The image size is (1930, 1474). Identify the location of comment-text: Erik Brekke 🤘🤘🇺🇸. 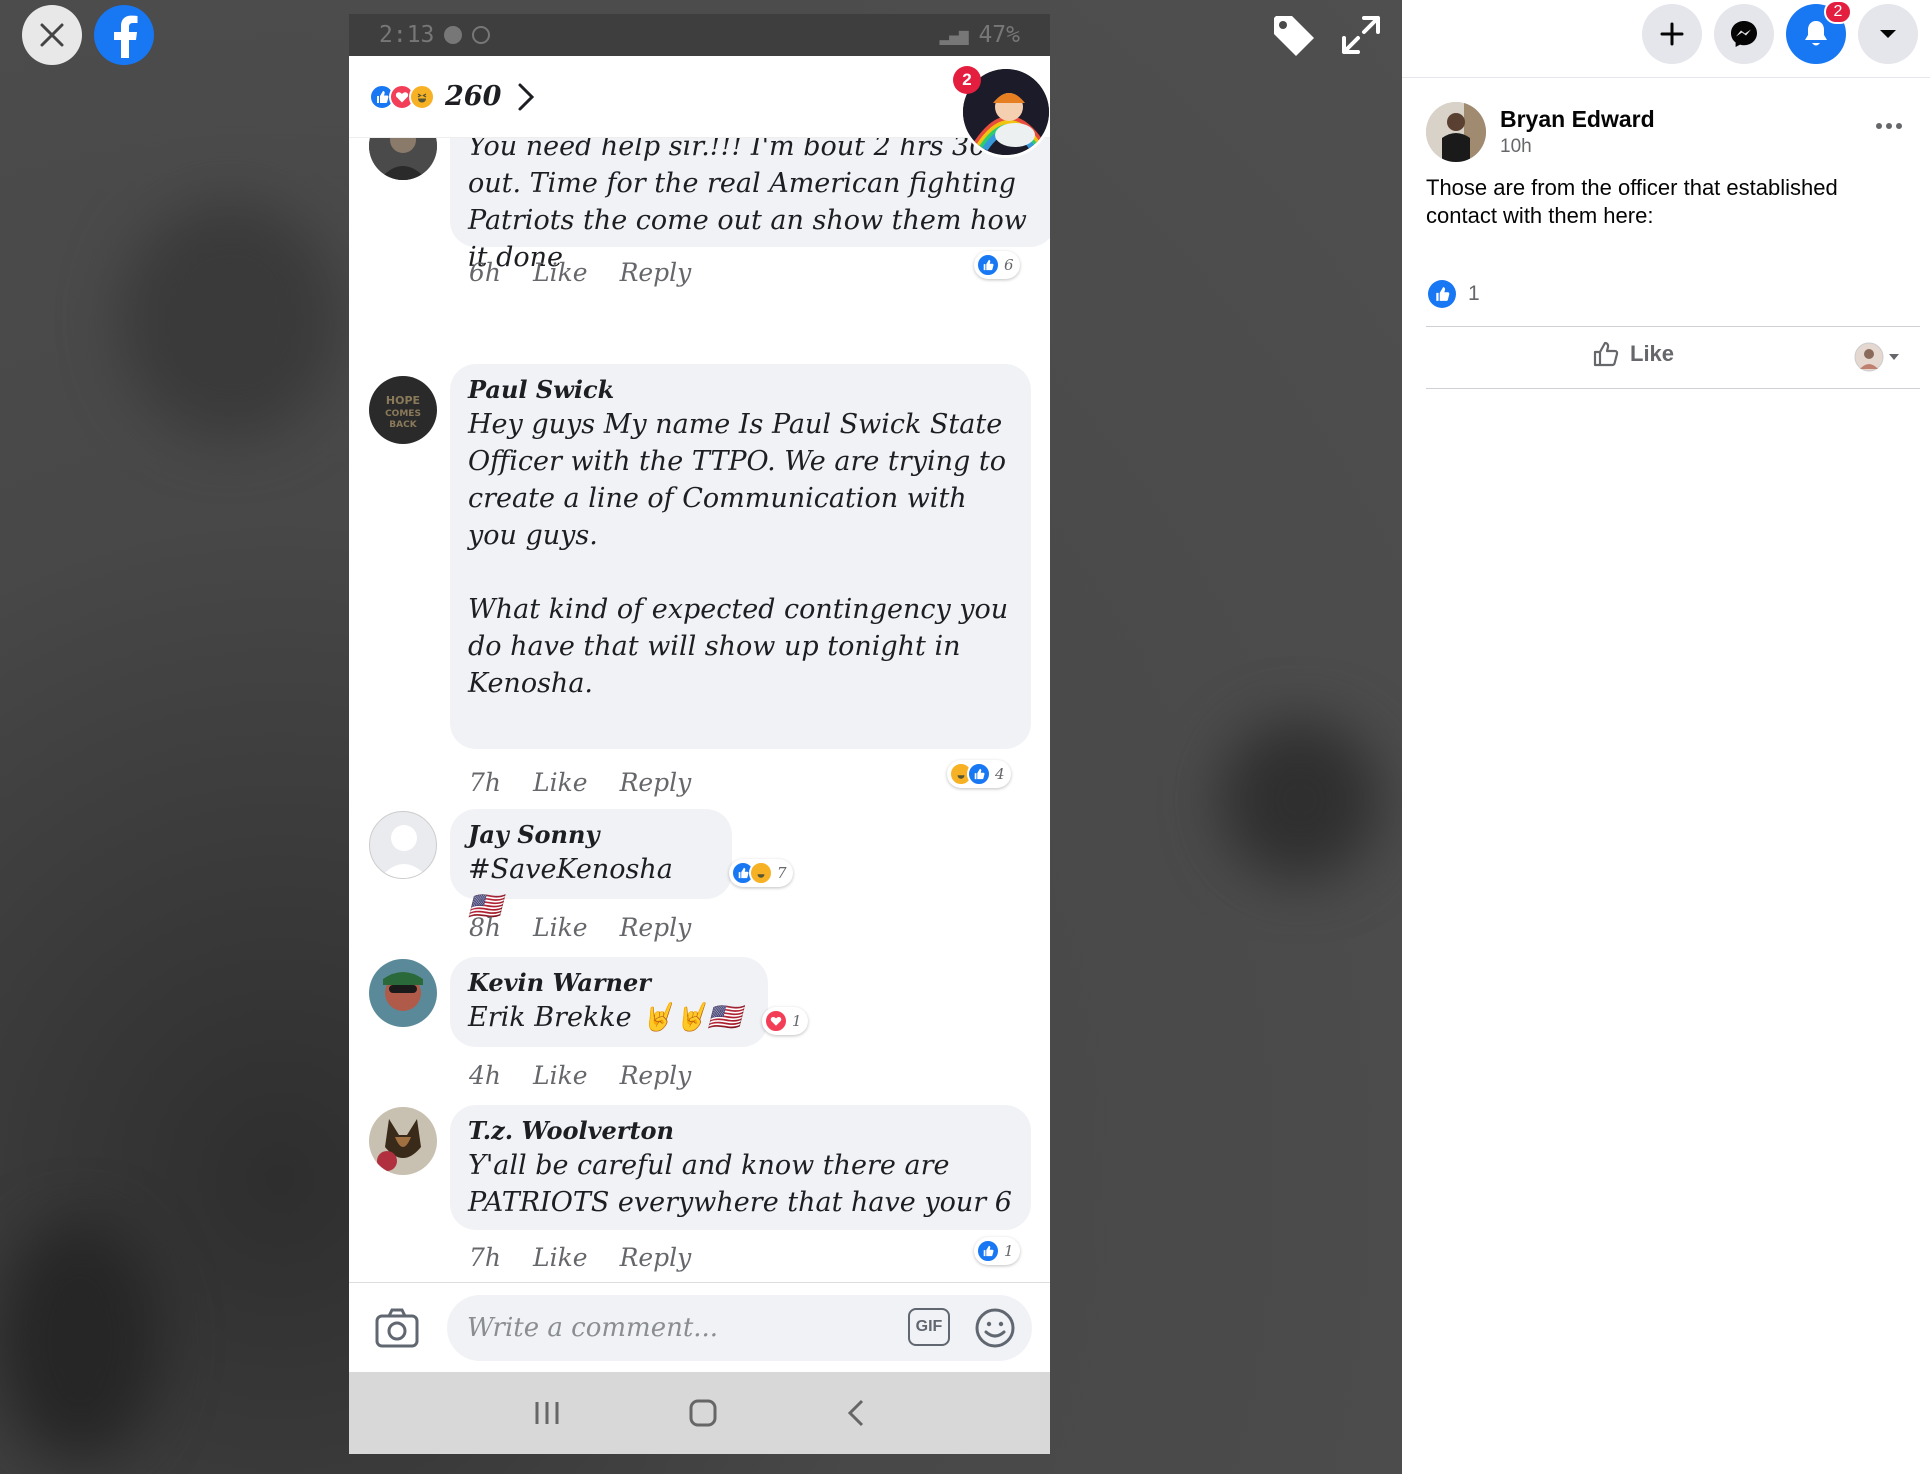
(605, 1017).